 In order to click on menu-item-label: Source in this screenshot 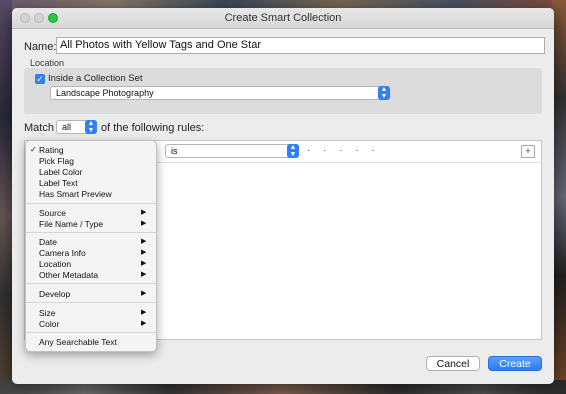, I will do `click(52, 213)`.